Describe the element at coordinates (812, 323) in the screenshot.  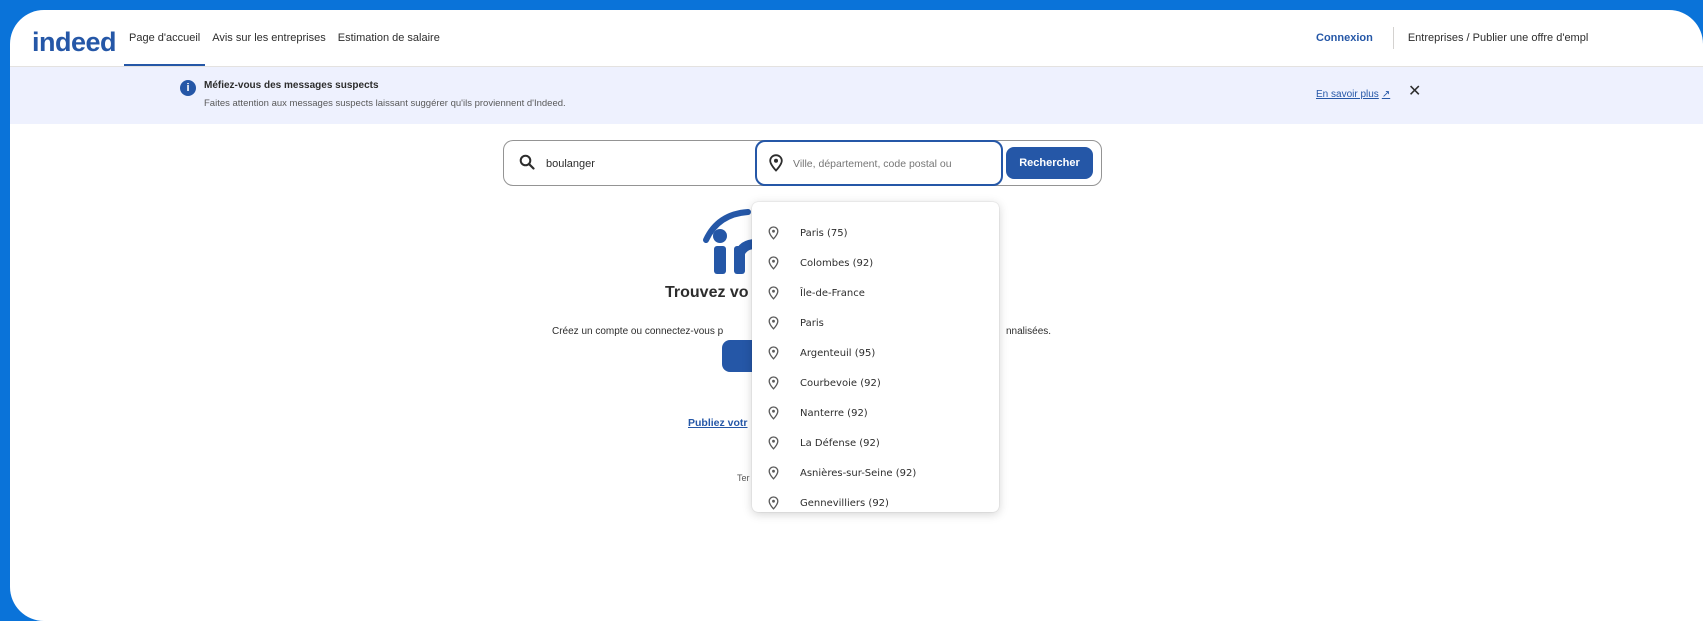
I see `suggestion-label: Paris` at that location.